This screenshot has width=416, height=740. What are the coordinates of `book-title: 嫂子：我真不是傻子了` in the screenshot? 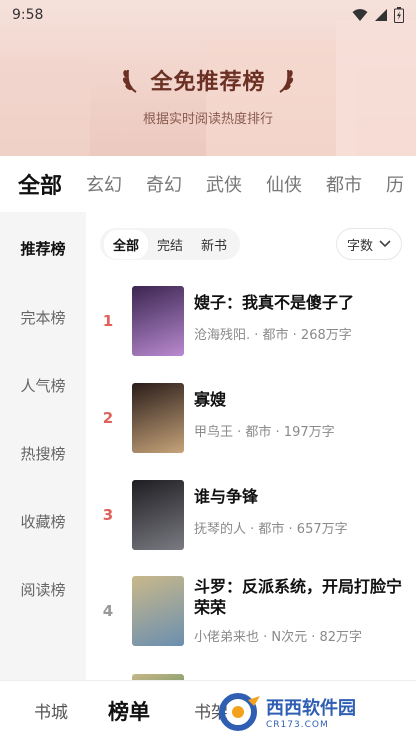 It's located at (274, 302).